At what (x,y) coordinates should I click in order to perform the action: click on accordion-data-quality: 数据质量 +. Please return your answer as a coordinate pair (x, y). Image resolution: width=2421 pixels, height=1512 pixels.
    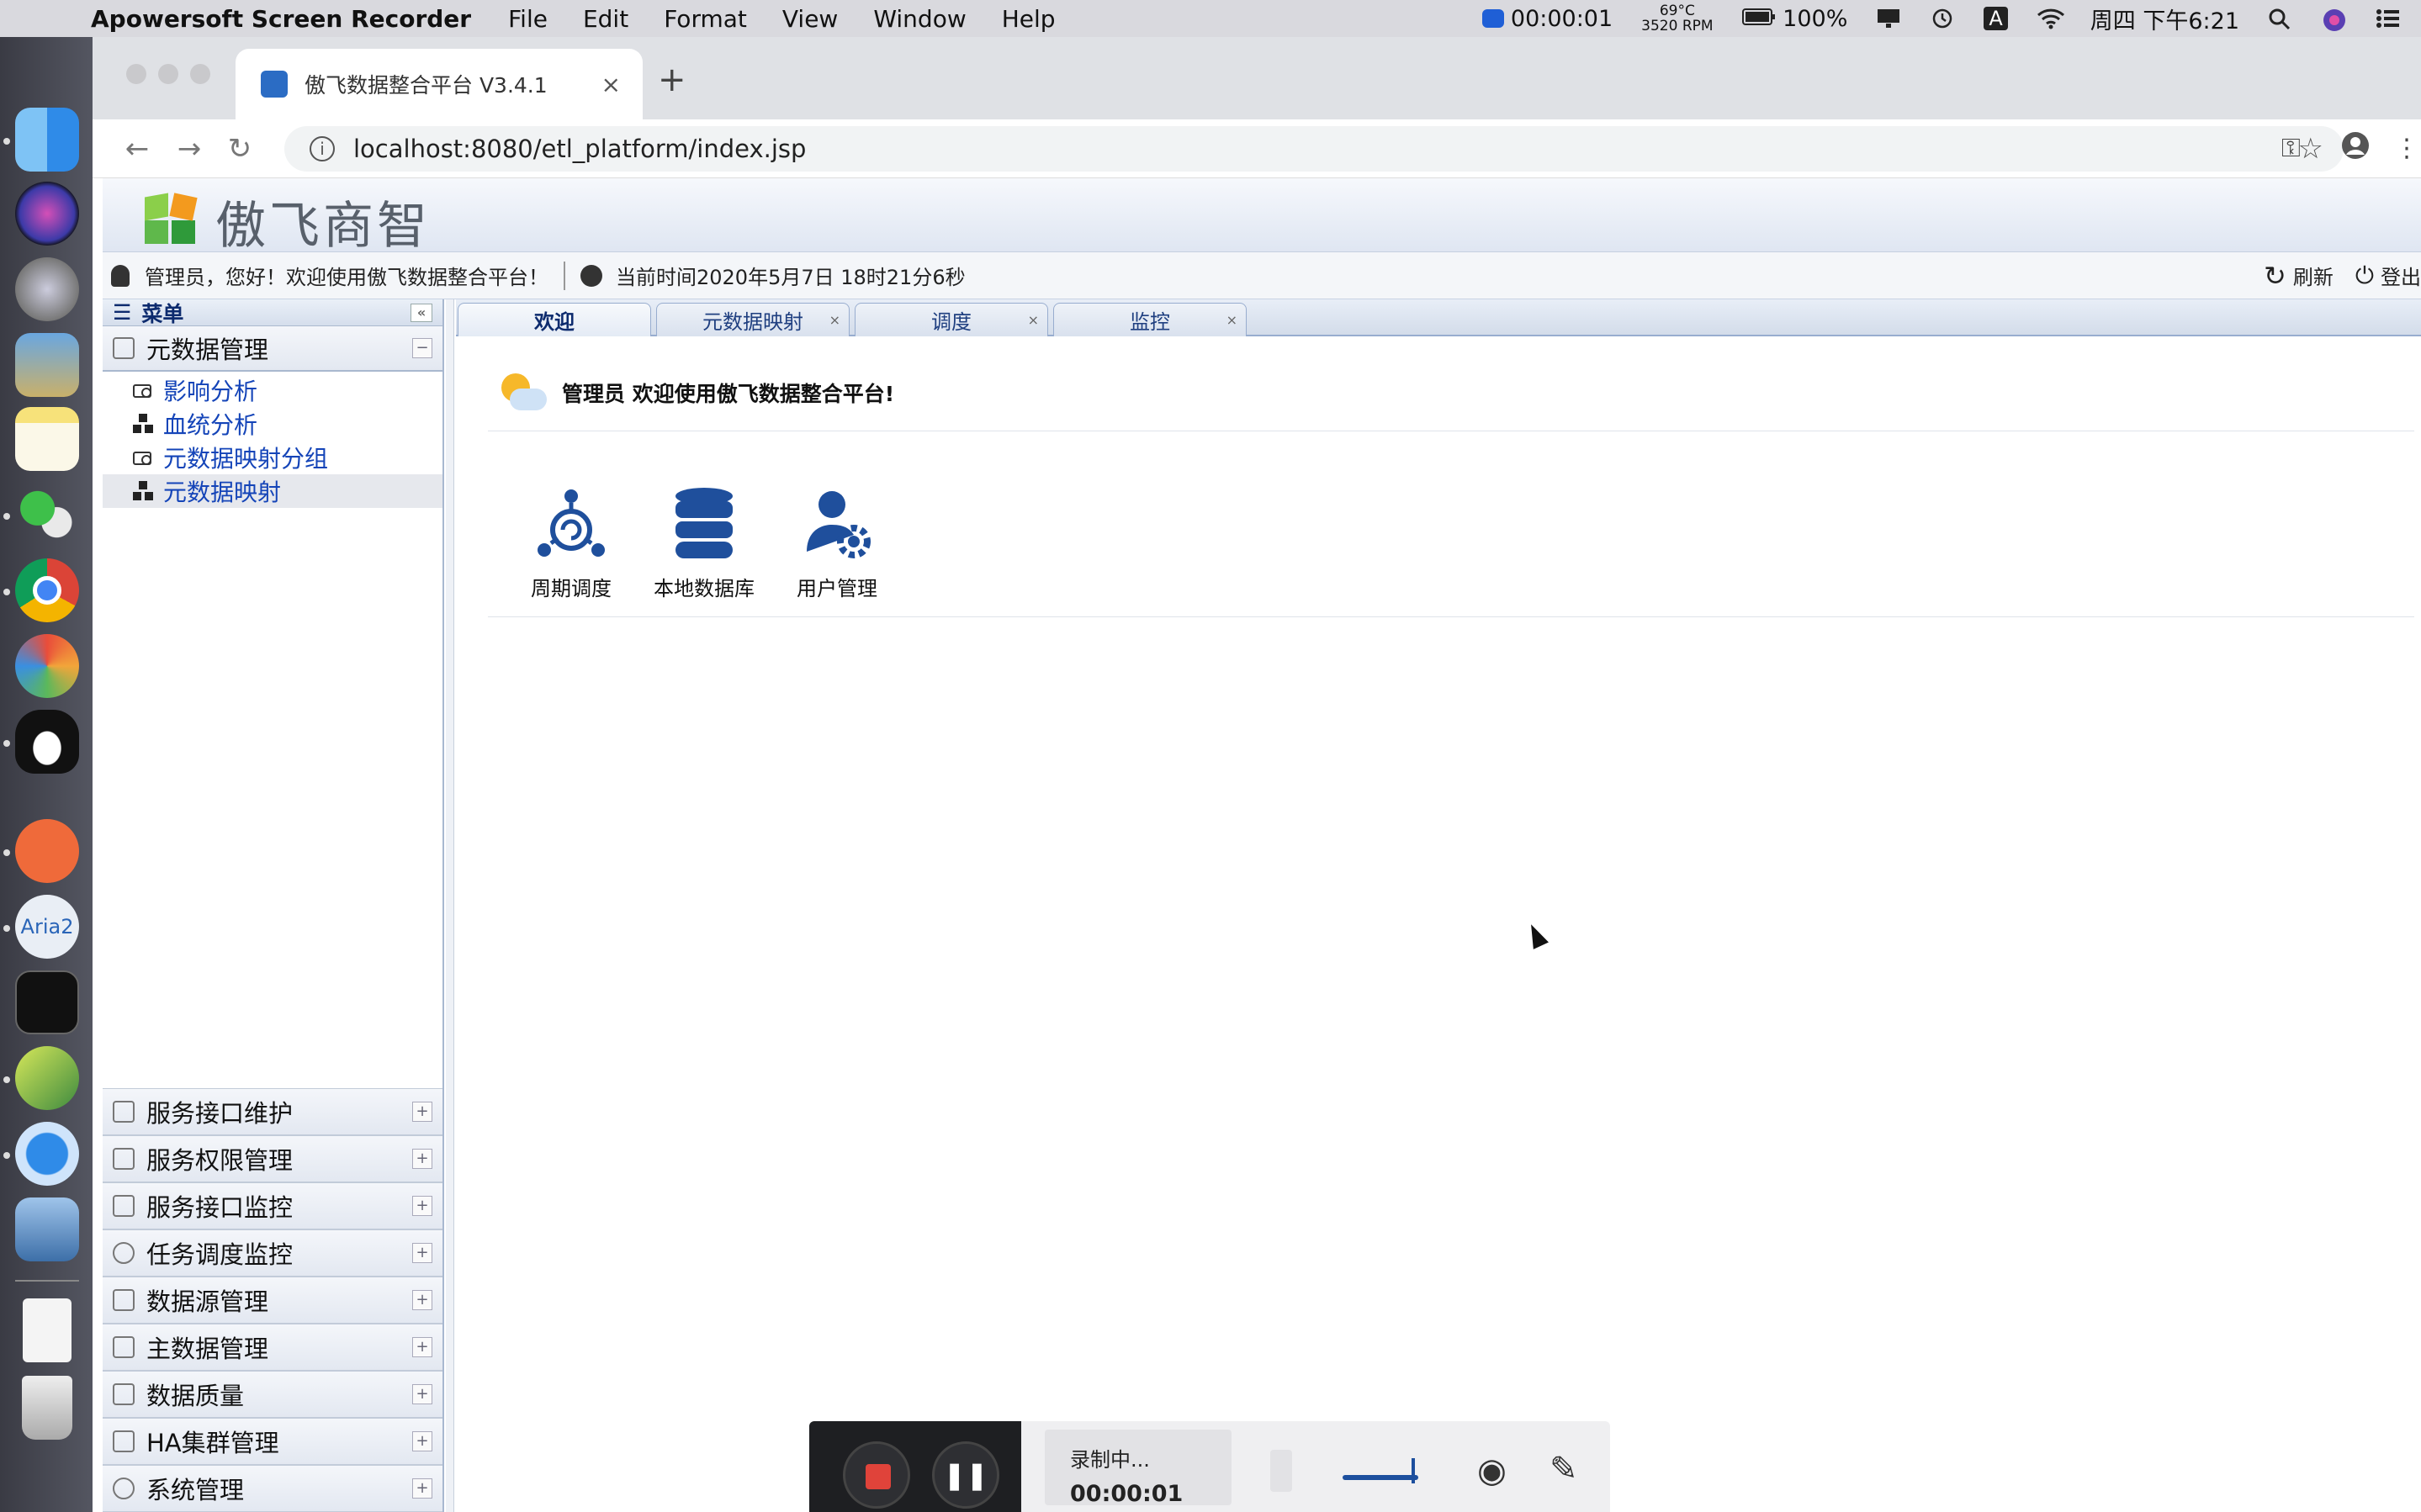
    Looking at the image, I should click on (272, 1394).